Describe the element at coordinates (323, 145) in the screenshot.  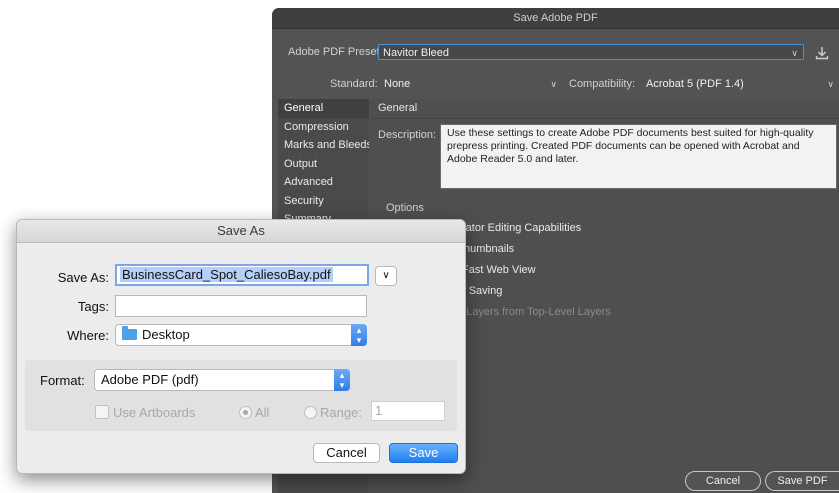
I see `sidebar-item-marks-and-bleeds: Marks and Bleeds` at that location.